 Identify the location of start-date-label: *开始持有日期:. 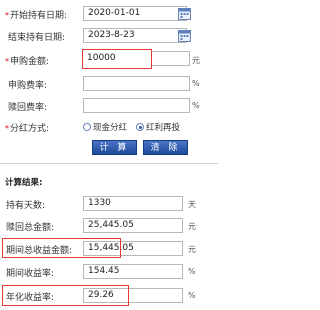
(36, 16).